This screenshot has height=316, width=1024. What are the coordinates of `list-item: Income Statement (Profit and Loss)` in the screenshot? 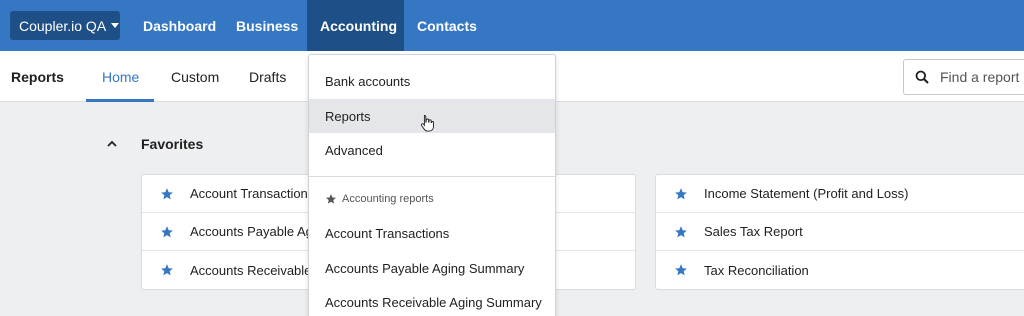 It's located at (840, 194).